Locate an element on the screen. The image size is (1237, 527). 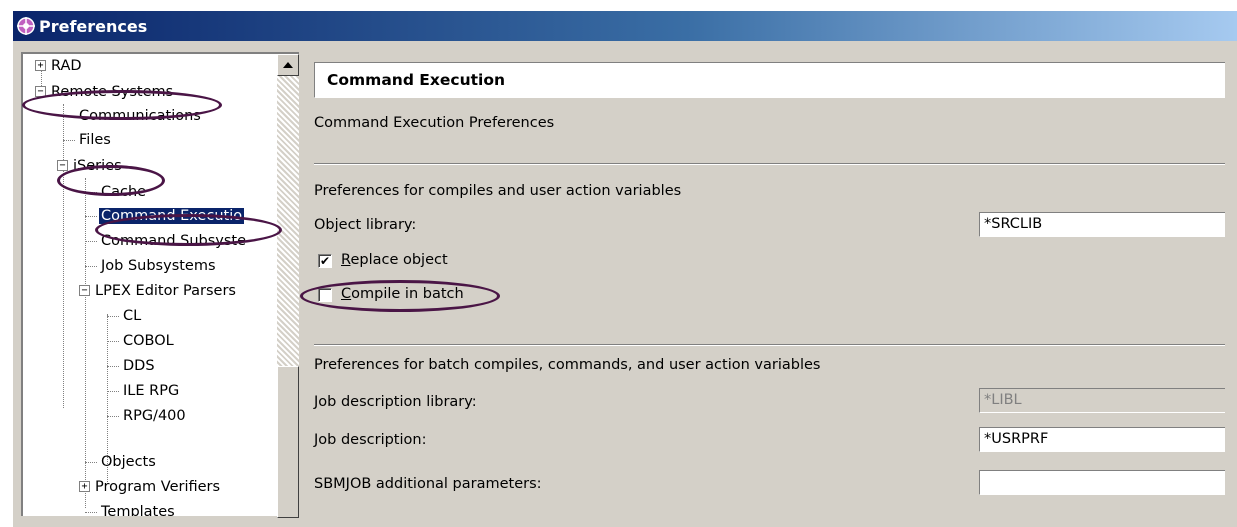
compile-in-batch-label: Compile in batch is located at coordinates (402, 294).